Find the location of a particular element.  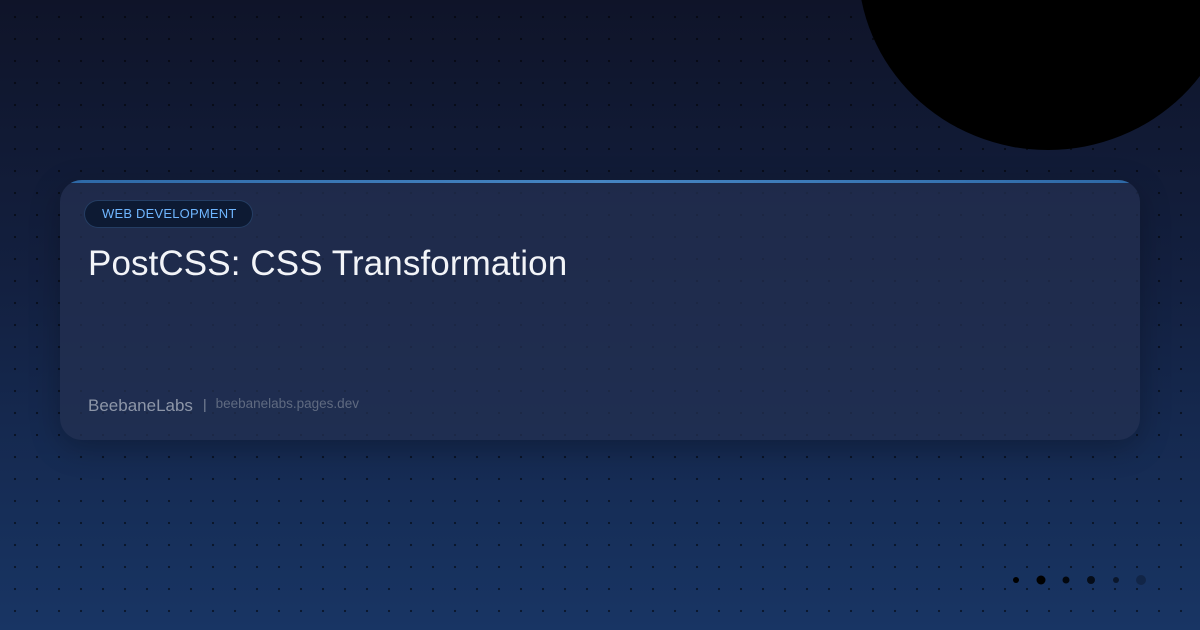

pagination-dots is located at coordinates (1080, 580).